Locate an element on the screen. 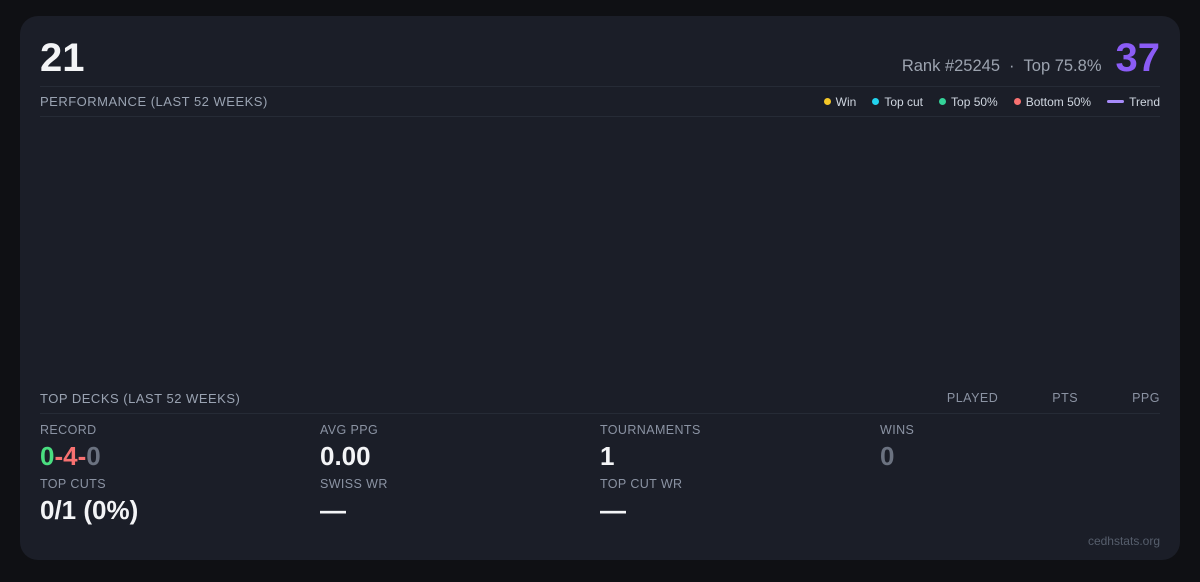  top-cuts-value: 0/1 (0%) is located at coordinates (89, 510).